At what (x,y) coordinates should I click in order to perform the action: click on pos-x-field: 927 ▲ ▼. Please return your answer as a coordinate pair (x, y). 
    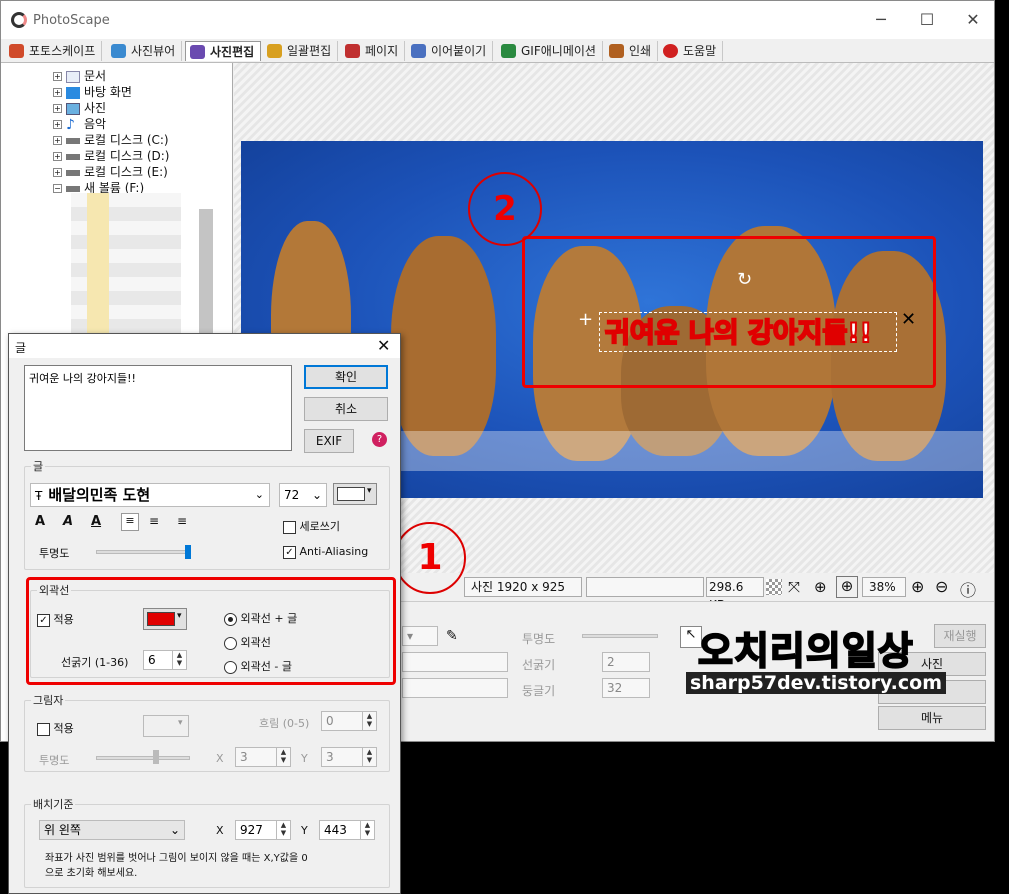
    Looking at the image, I should click on (263, 830).